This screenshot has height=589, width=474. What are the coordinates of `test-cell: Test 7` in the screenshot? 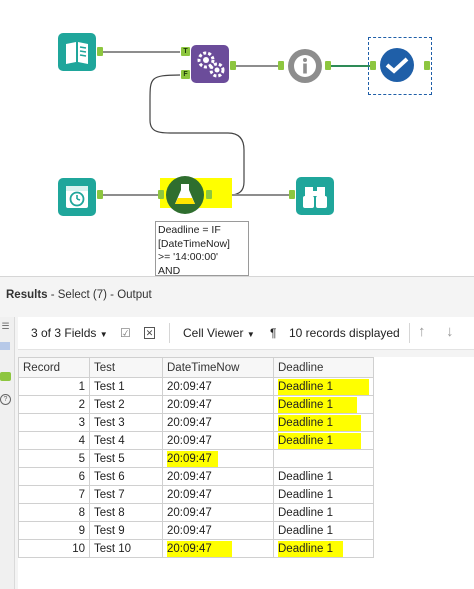 It's located at (126, 494).